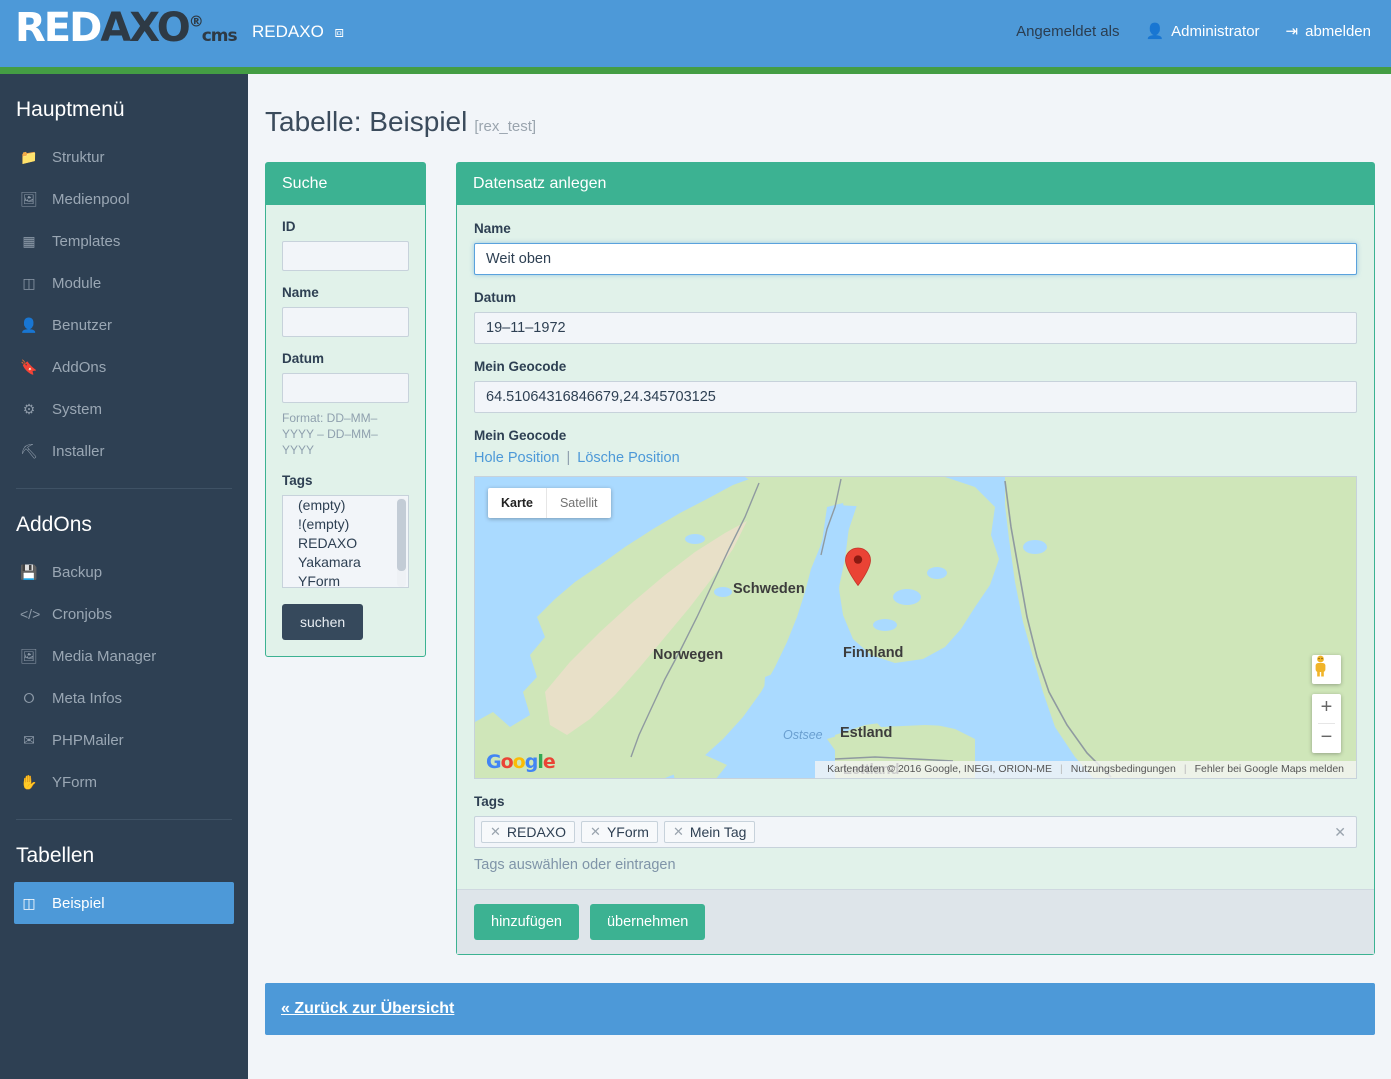 Image resolution: width=1391 pixels, height=1079 pixels. Describe the element at coordinates (124, 367) in the screenshot. I see `sidebar-item-addons: 🔖 AddOns` at that location.